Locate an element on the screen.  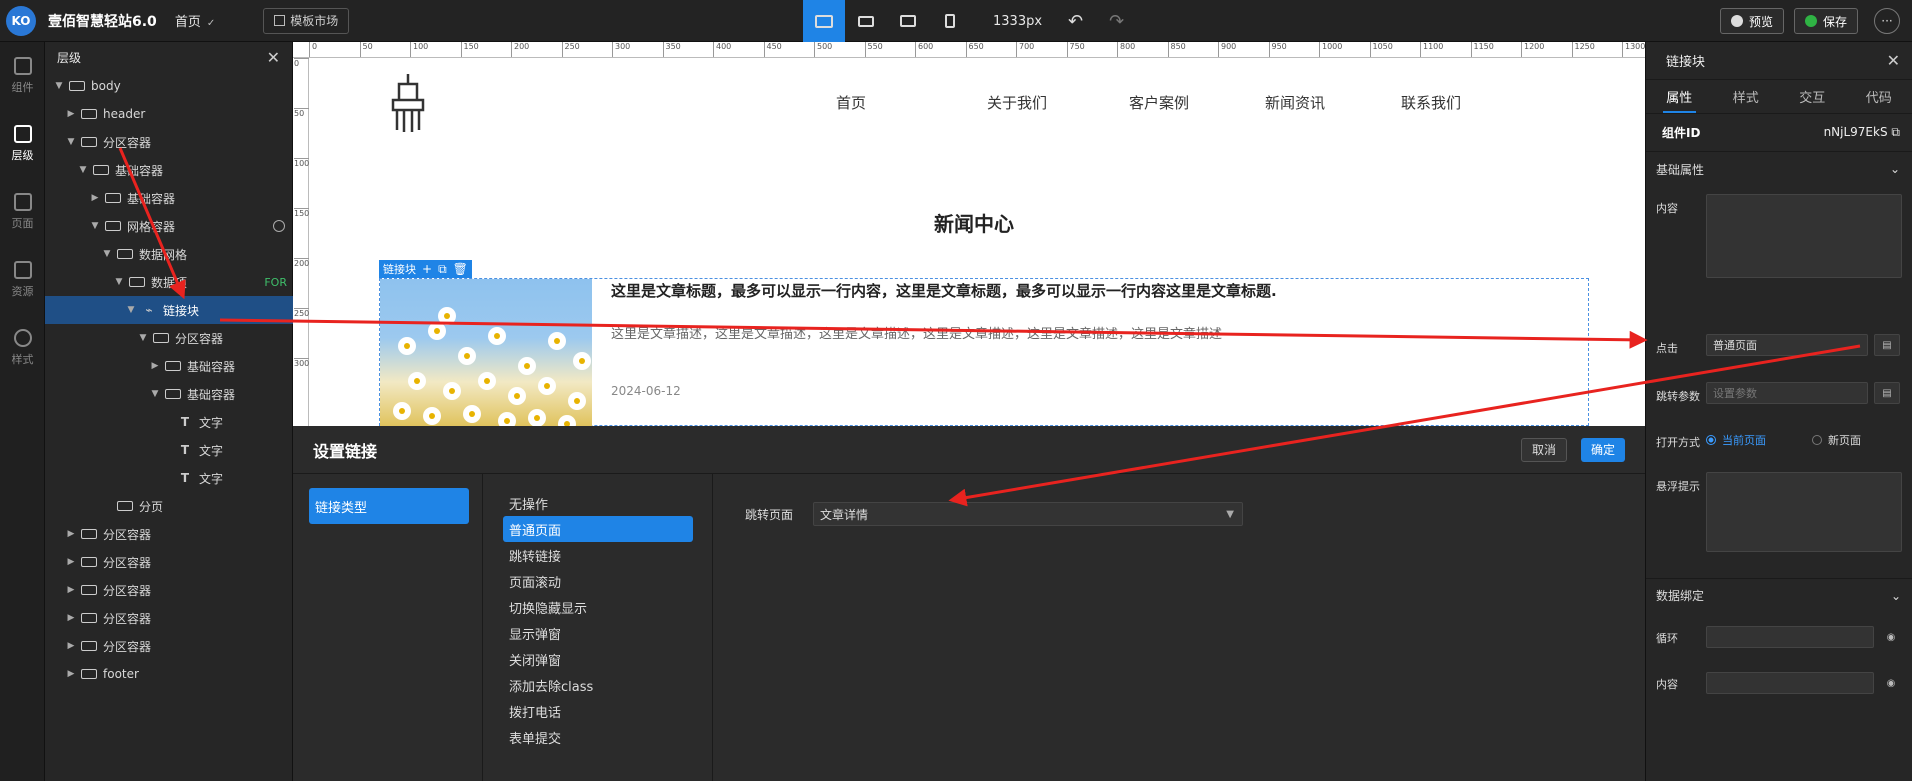
tab-code: 代码 is located at coordinates (1879, 96).